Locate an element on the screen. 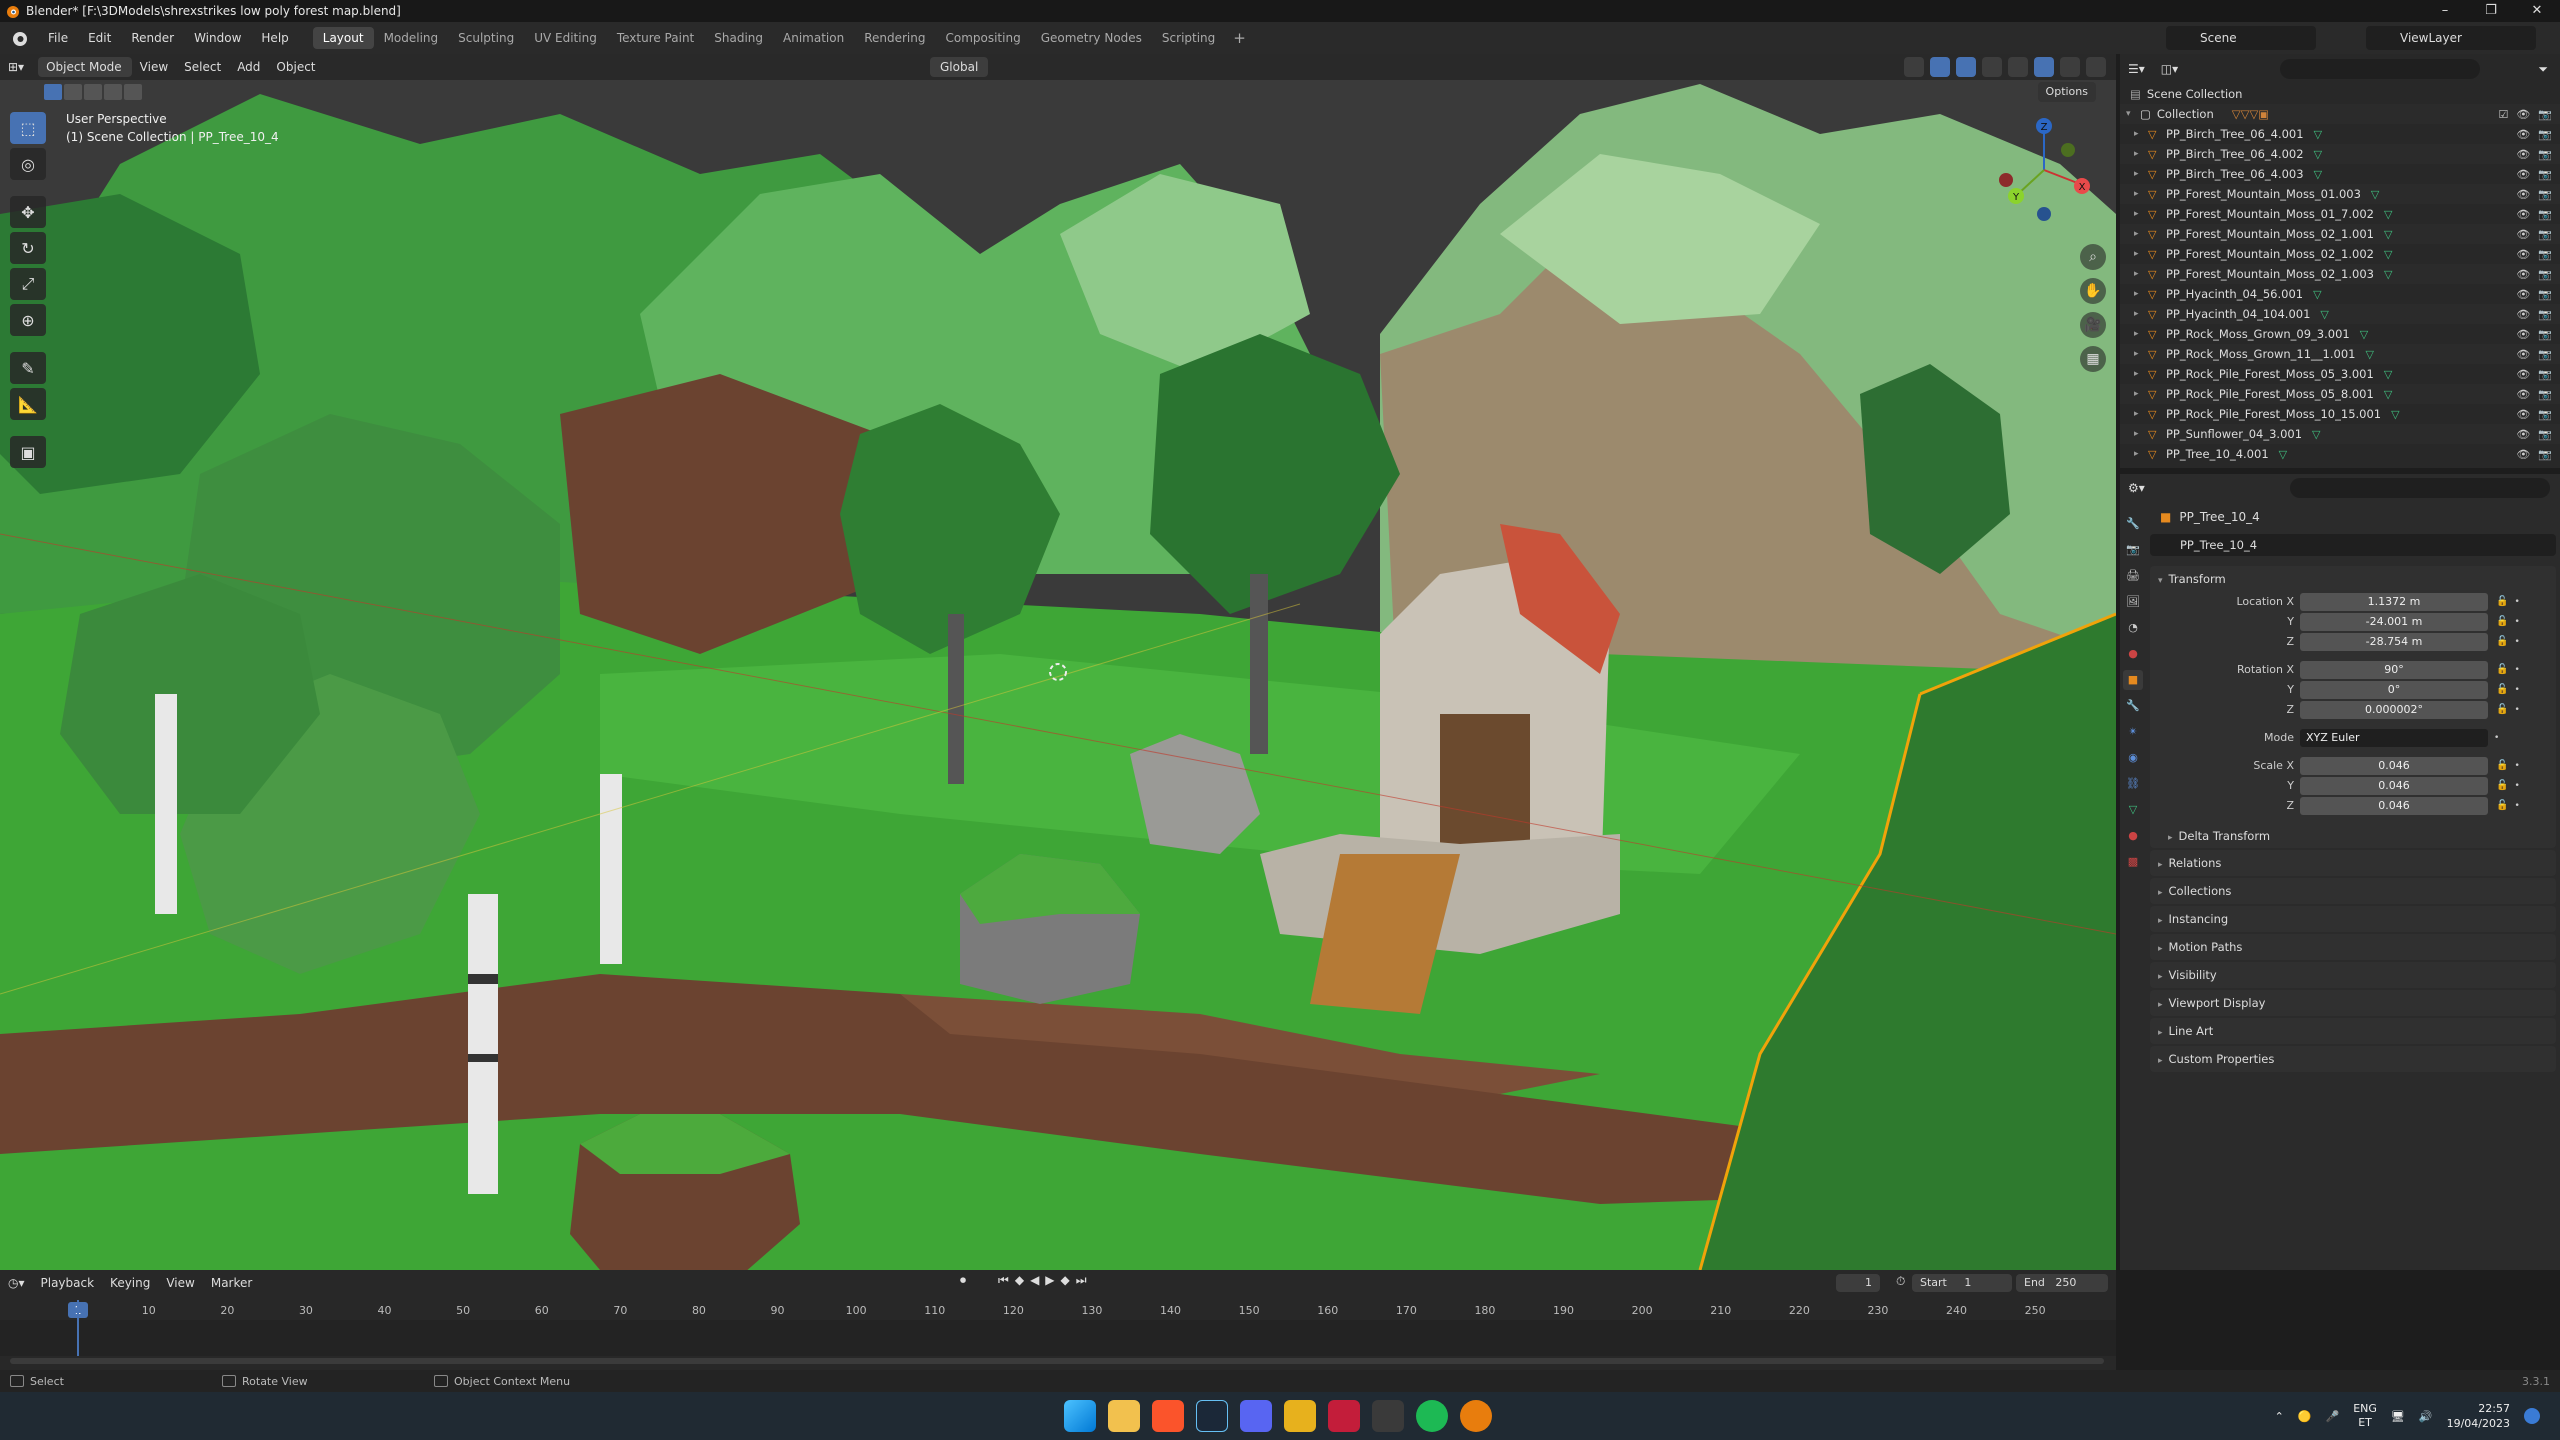 The image size is (2560, 1440). options-dropdown: Options is located at coordinates (2066, 92).